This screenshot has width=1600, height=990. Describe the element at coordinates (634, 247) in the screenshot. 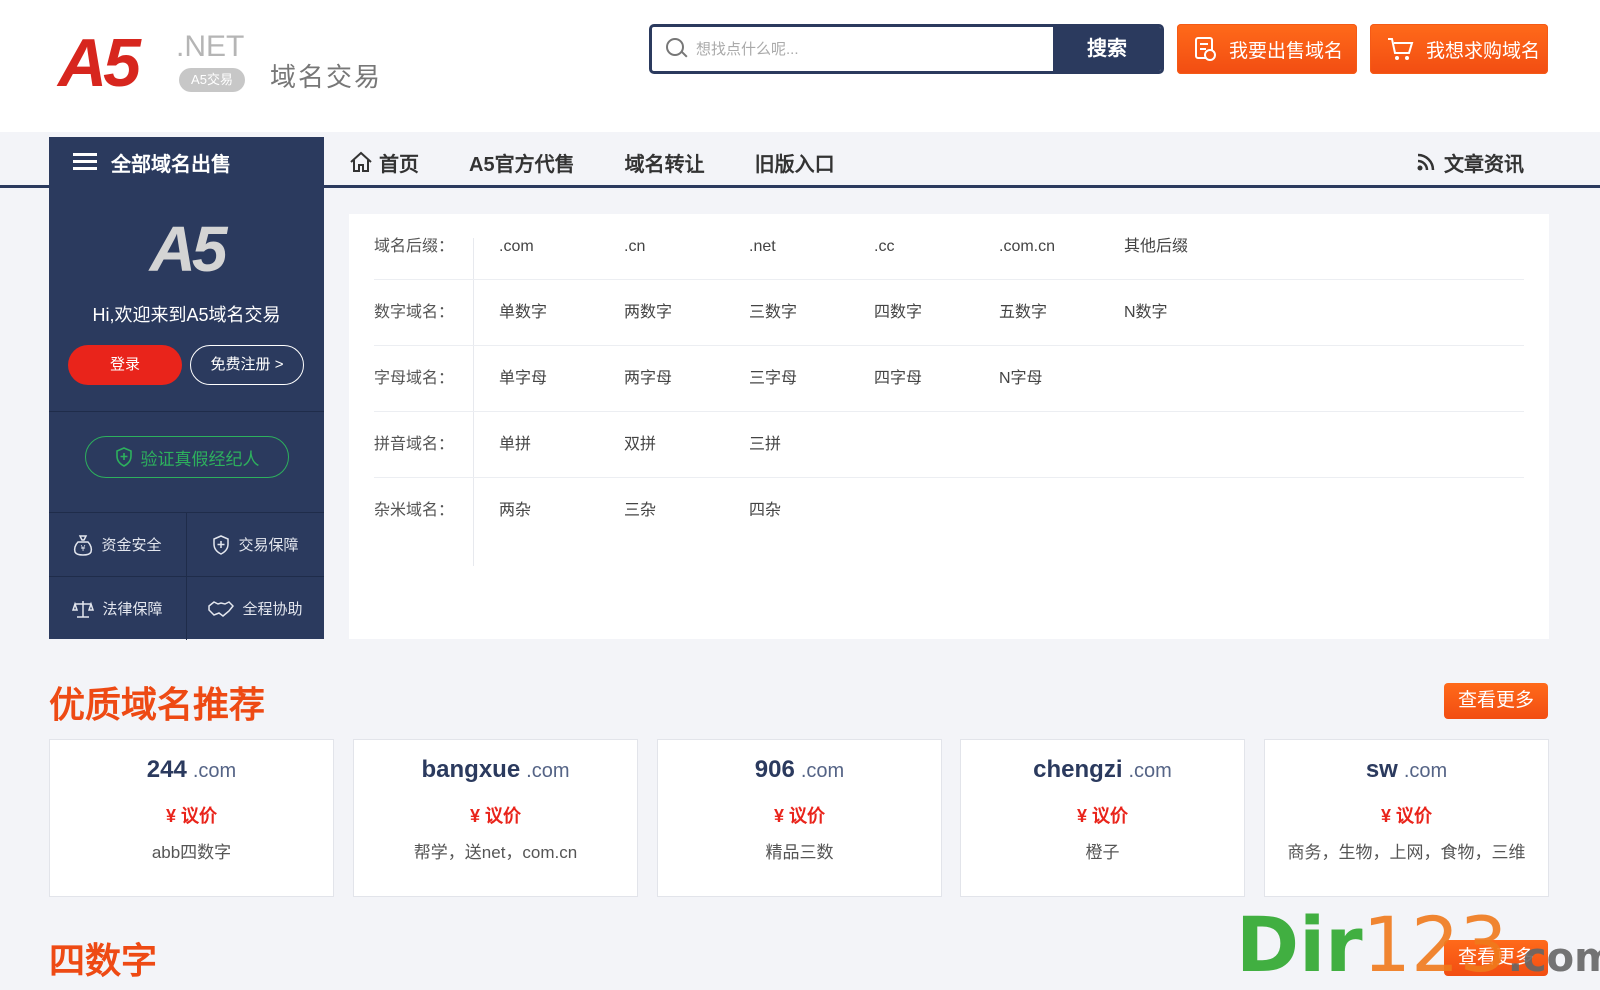

I see `category-link: .cn` at that location.